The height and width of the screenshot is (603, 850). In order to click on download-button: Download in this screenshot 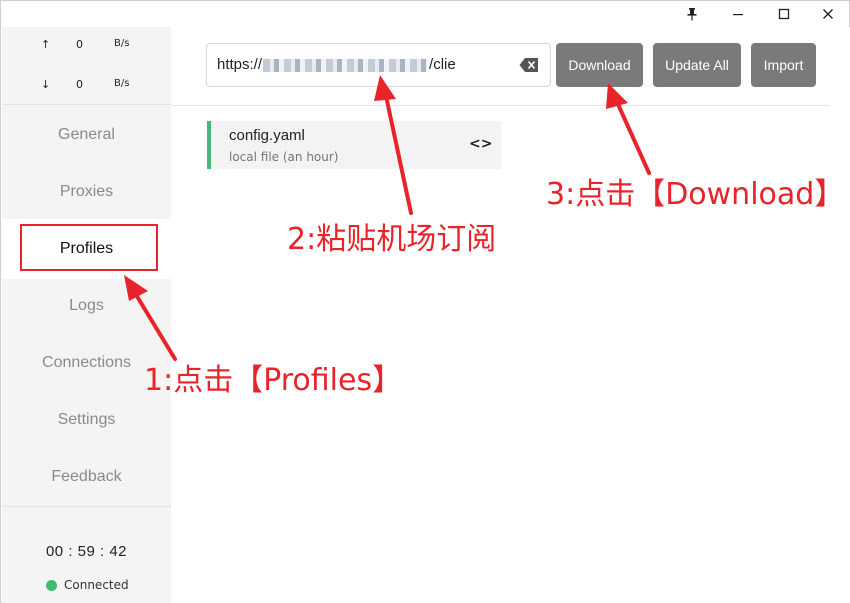, I will do `click(599, 65)`.